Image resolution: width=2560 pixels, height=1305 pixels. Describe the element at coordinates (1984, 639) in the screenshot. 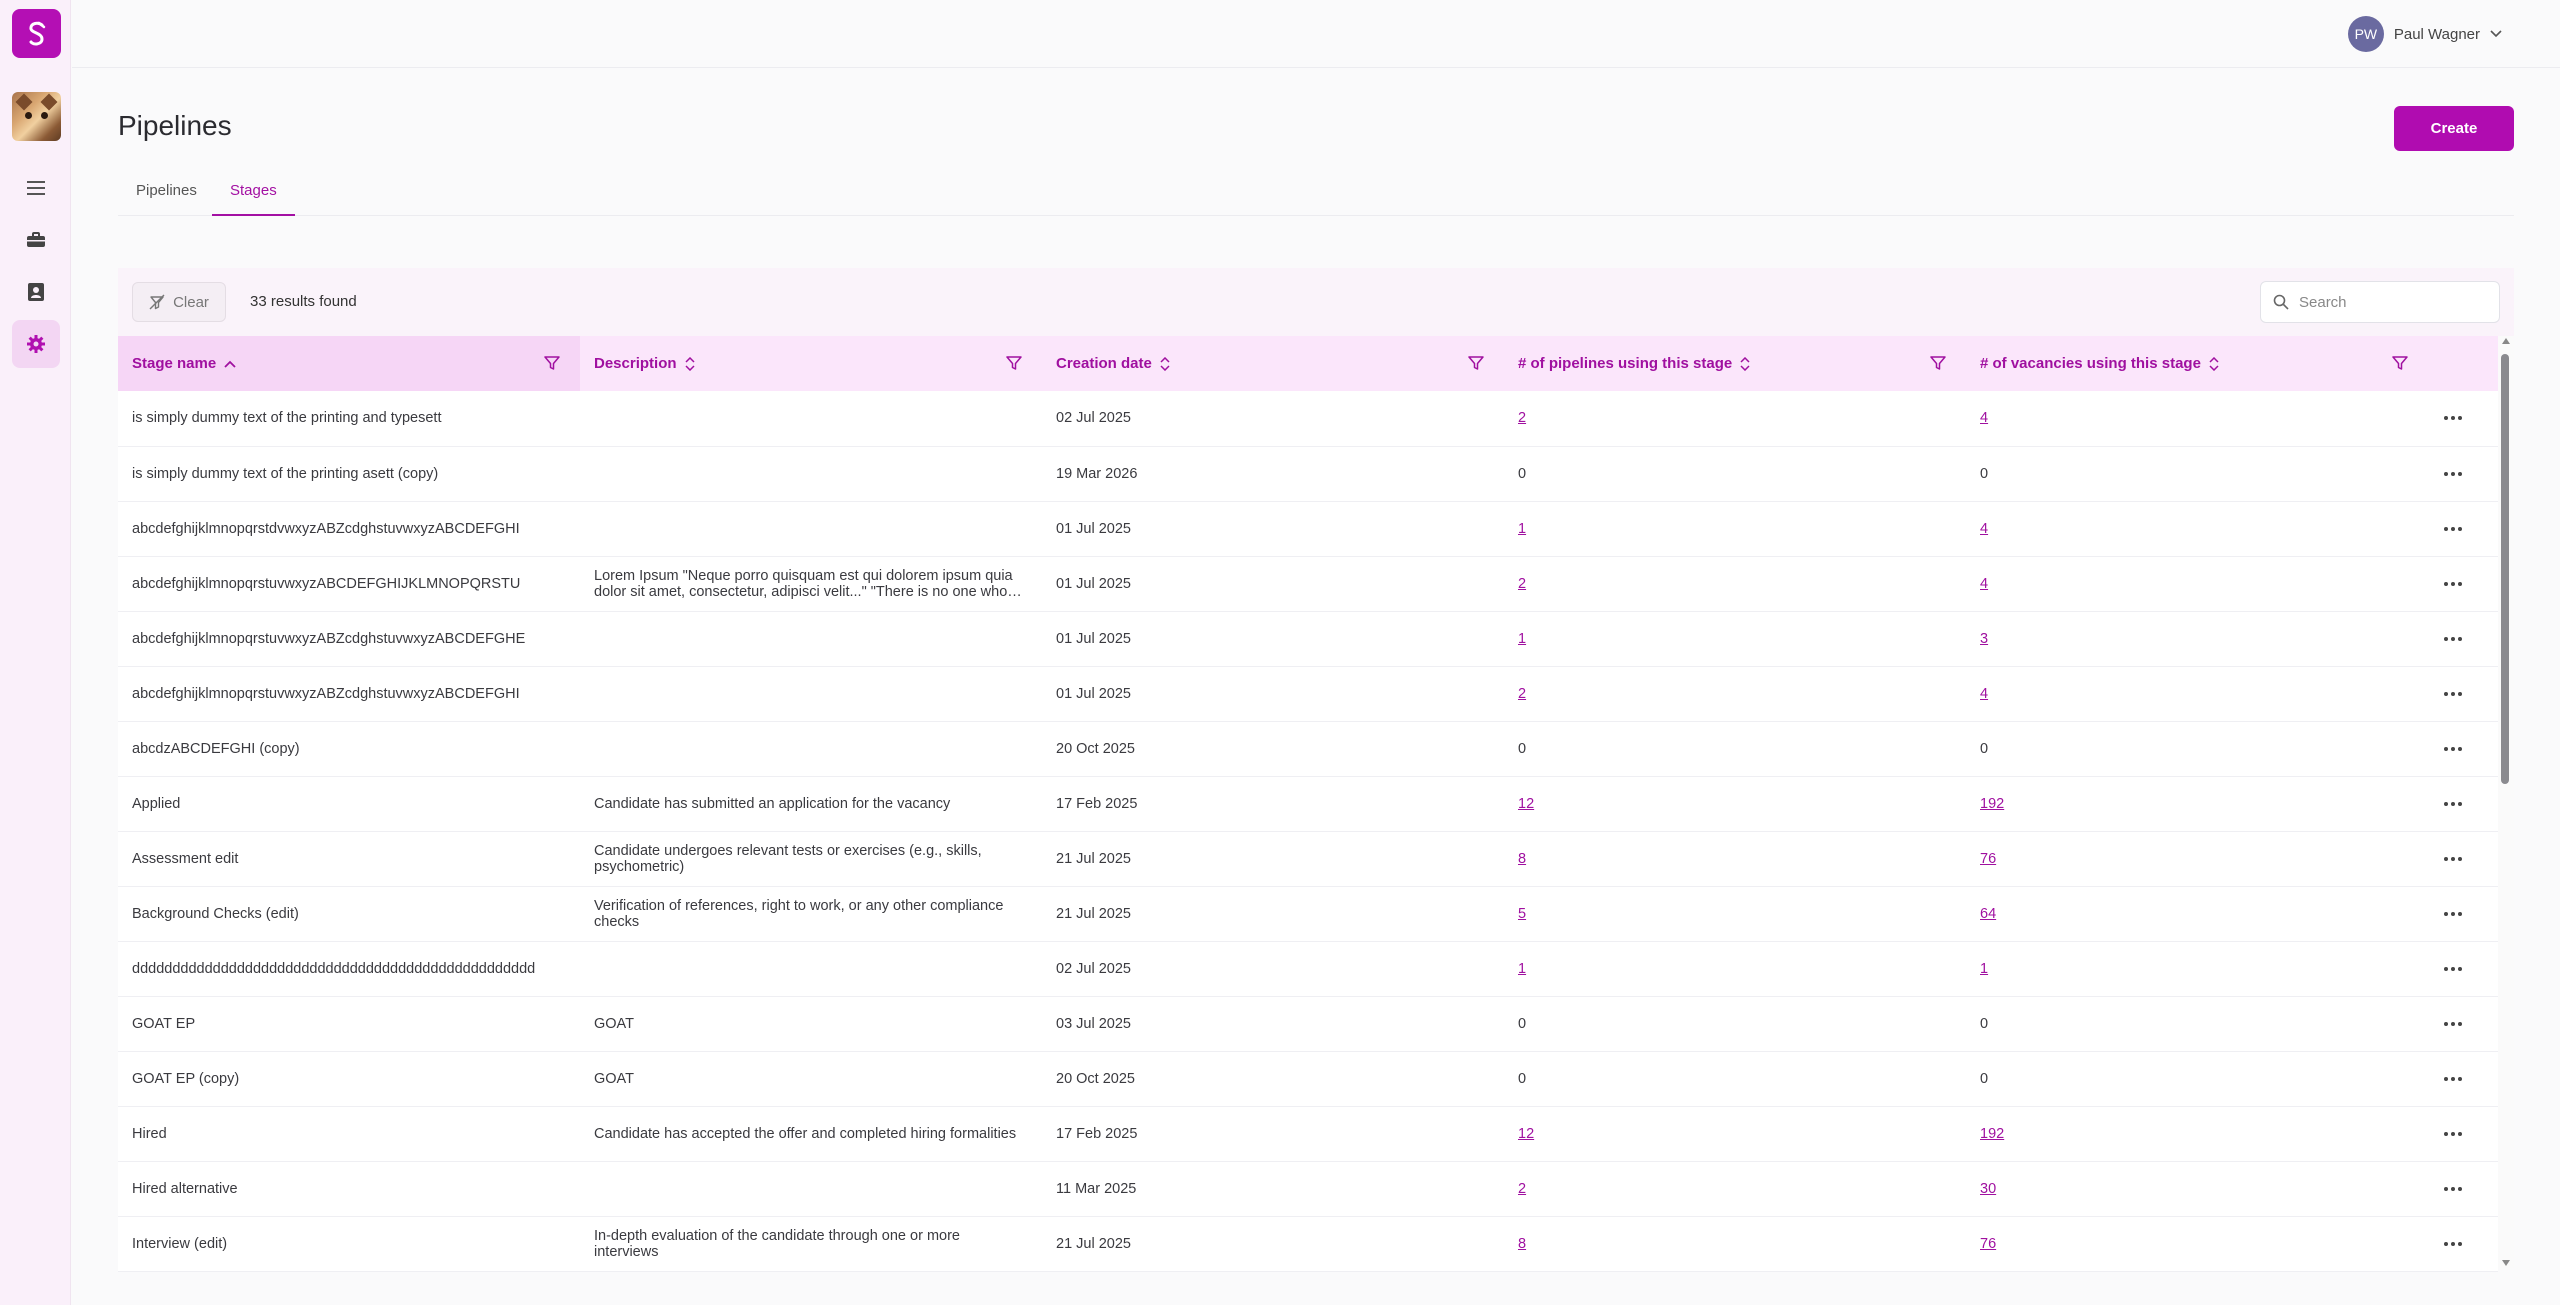

I see `vacancies-count-link: 3` at that location.